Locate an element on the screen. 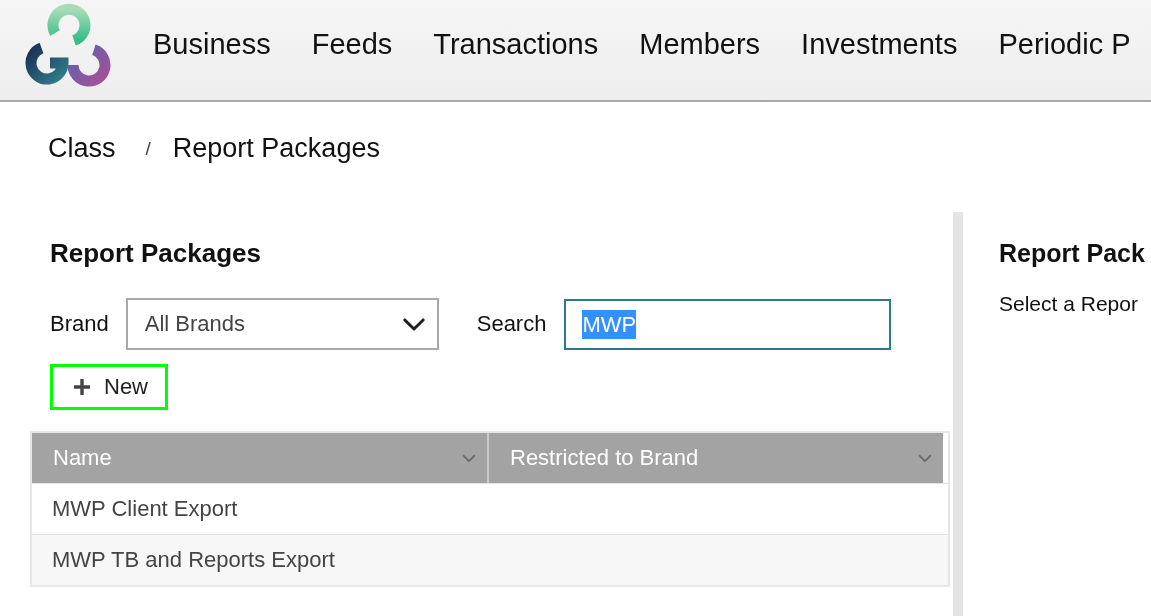  table-cell-text: MWP Client Export is located at coordinates (144, 509).